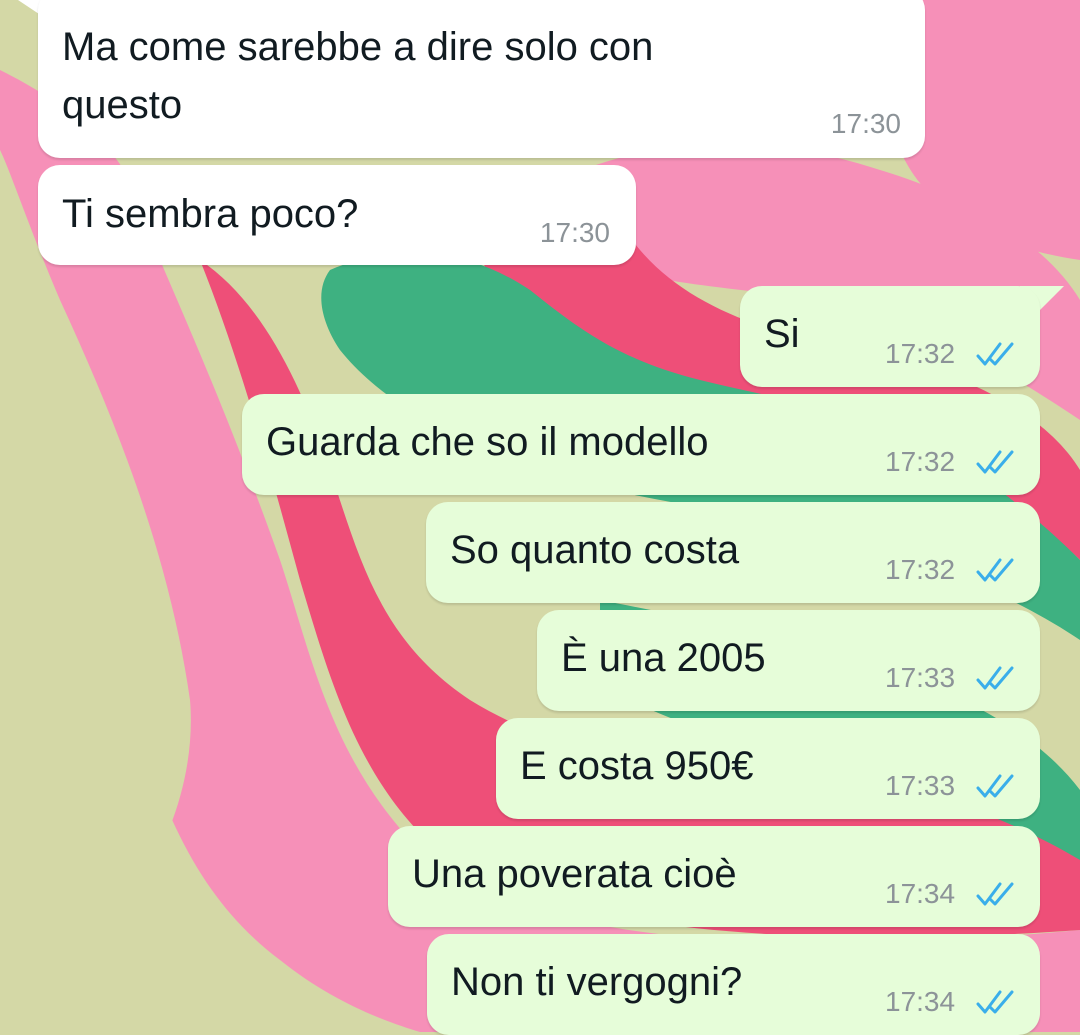 This screenshot has width=1080, height=1035. I want to click on message-text: Ma come sarebbe a dire solo con questo, so click(358, 76).